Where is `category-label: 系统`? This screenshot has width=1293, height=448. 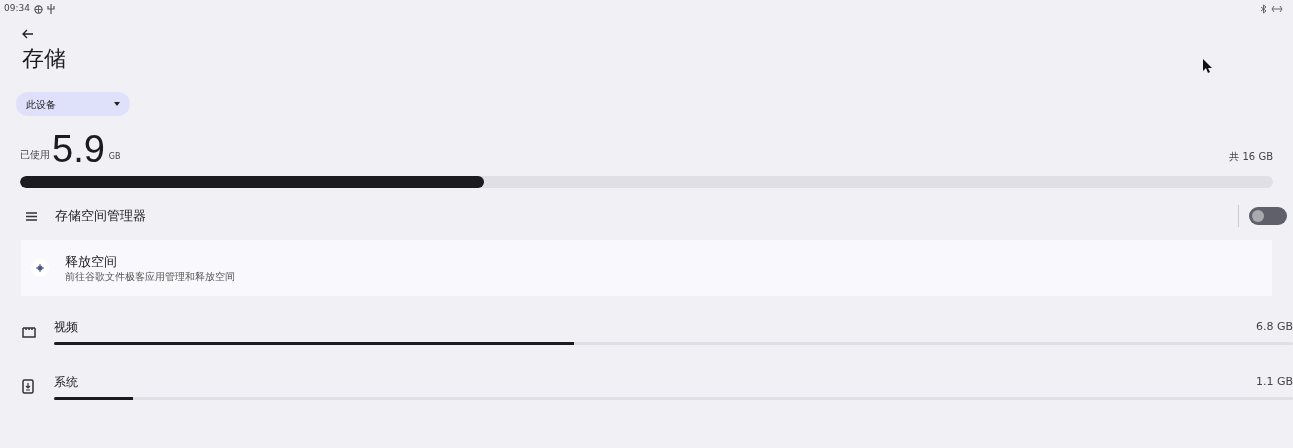 category-label: 系统 is located at coordinates (66, 382).